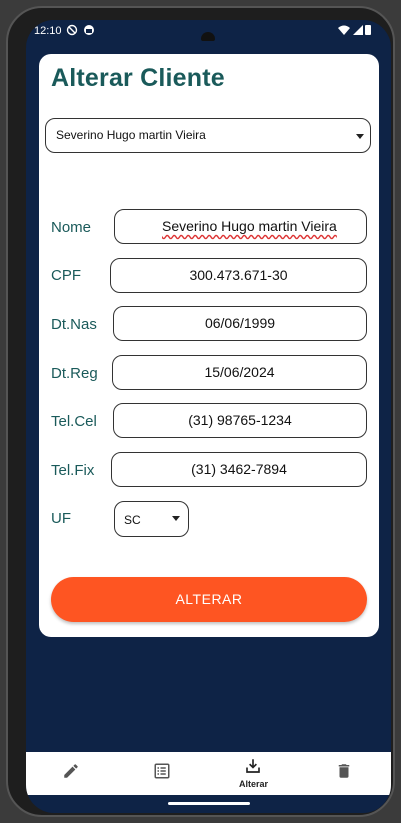  I want to click on nome-label: Nome, so click(71, 227).